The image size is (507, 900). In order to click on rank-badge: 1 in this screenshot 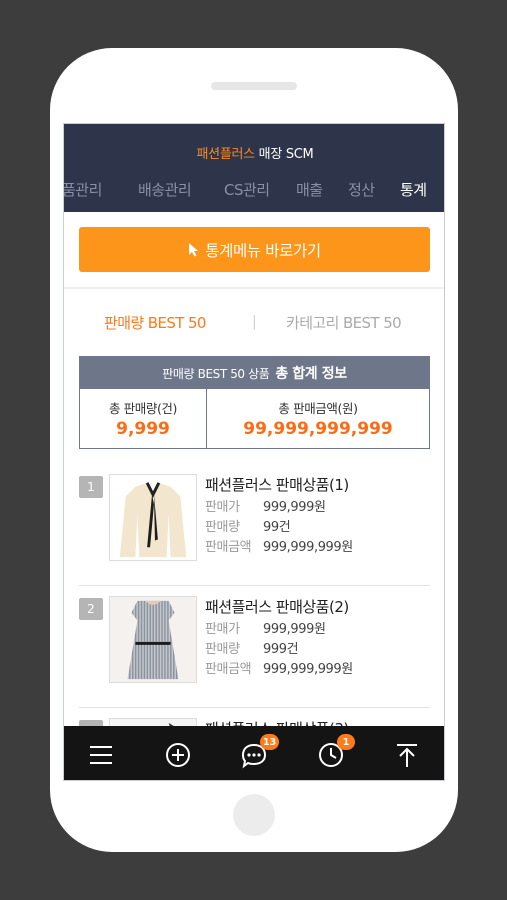, I will do `click(91, 487)`.